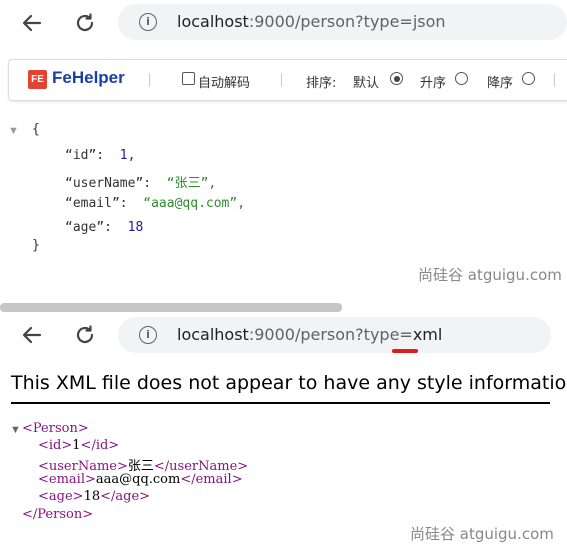  I want to click on xml-tag: <email>, so click(67, 479).